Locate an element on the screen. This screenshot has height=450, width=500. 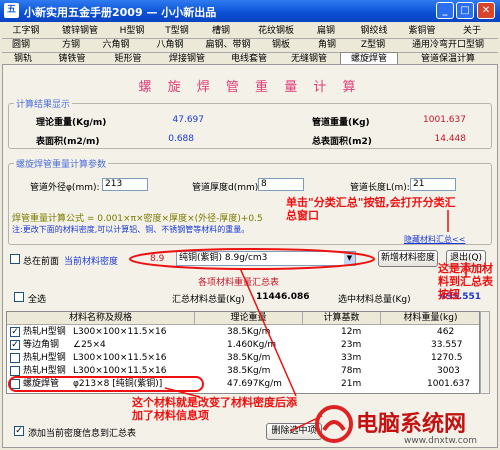
add-info-label: 添加当前密度信息到汇总表 is located at coordinates (82, 434).